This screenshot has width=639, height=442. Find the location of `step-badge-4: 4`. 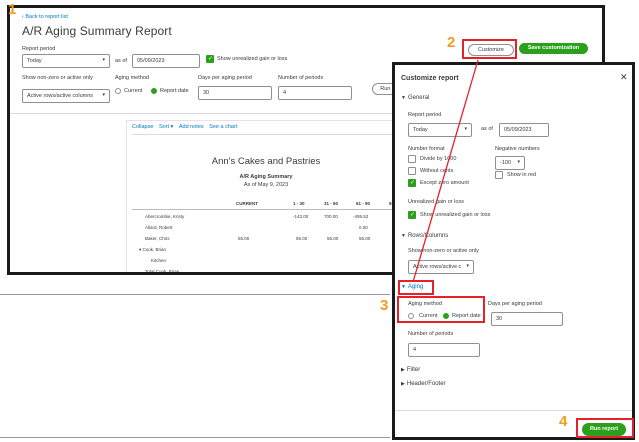

step-badge-4: 4 is located at coordinates (563, 421).